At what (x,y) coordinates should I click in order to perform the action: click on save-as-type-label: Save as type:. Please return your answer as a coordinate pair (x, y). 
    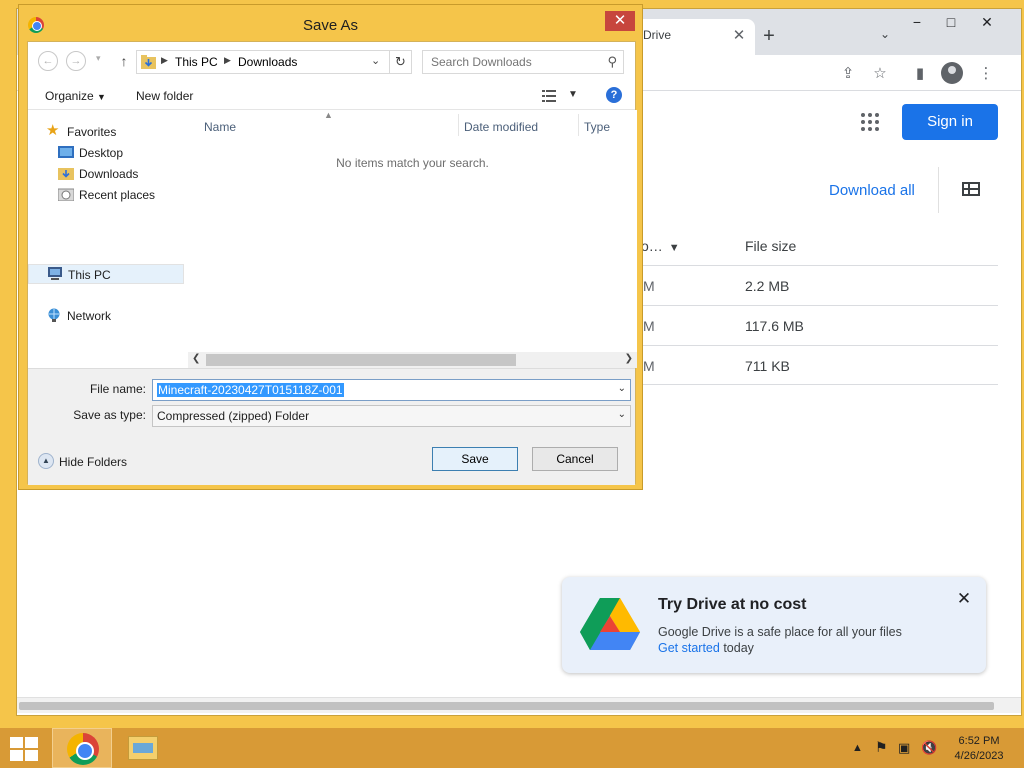
    Looking at the image, I should click on (109, 415).